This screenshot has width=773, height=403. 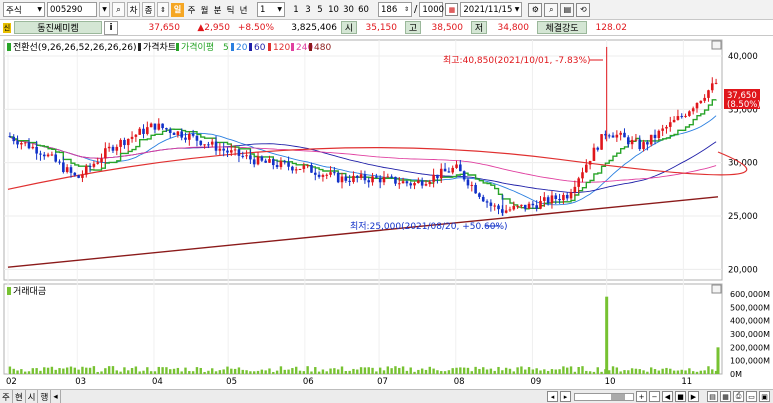 I want to click on stock-name: 동진쎄미켐, so click(x=58, y=27).